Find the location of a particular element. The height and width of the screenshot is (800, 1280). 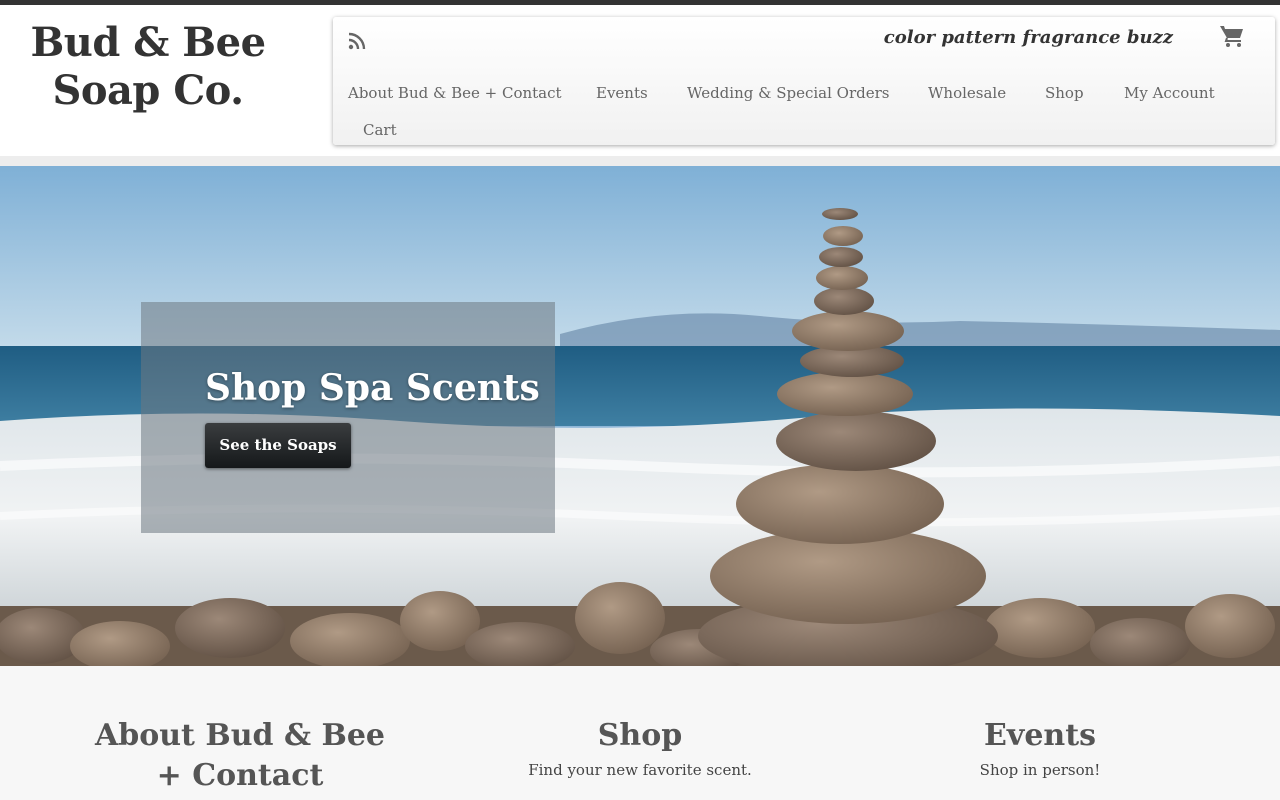

logo-line-2: Soap Co. is located at coordinates (148, 90).